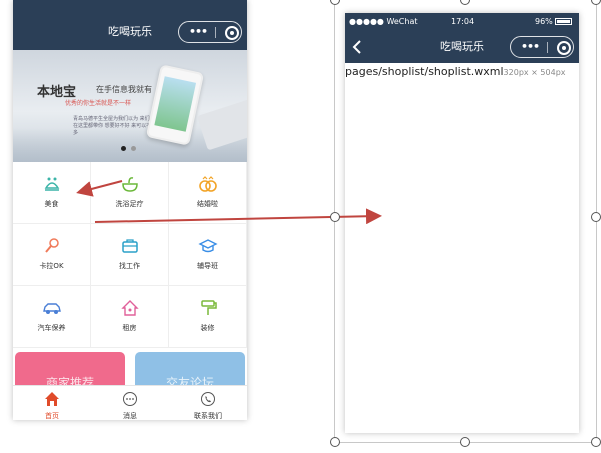 This screenshot has height=453, width=601. I want to click on grid-label: 辅导班, so click(207, 266).